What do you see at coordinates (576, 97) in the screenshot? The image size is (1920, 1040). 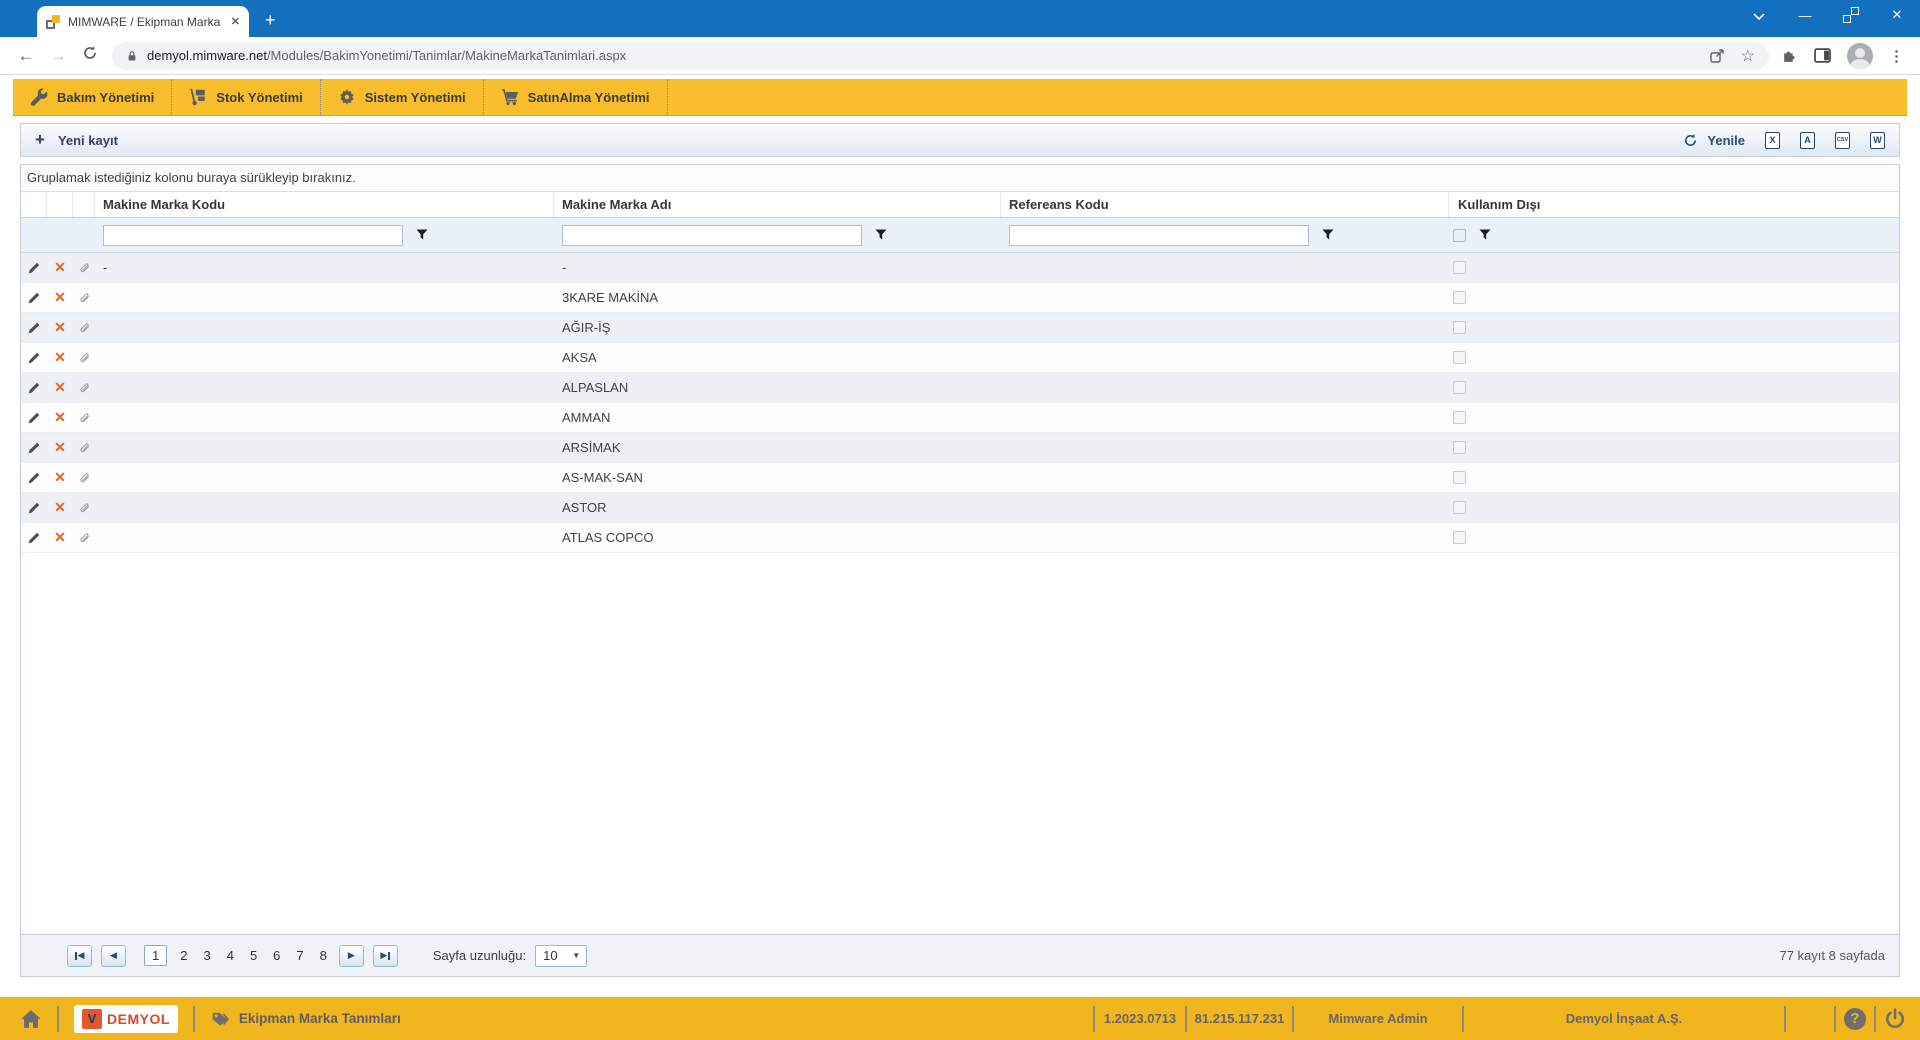 I see `menu-satinalma-yonetimi: SatınAlma Yönetimi` at bounding box center [576, 97].